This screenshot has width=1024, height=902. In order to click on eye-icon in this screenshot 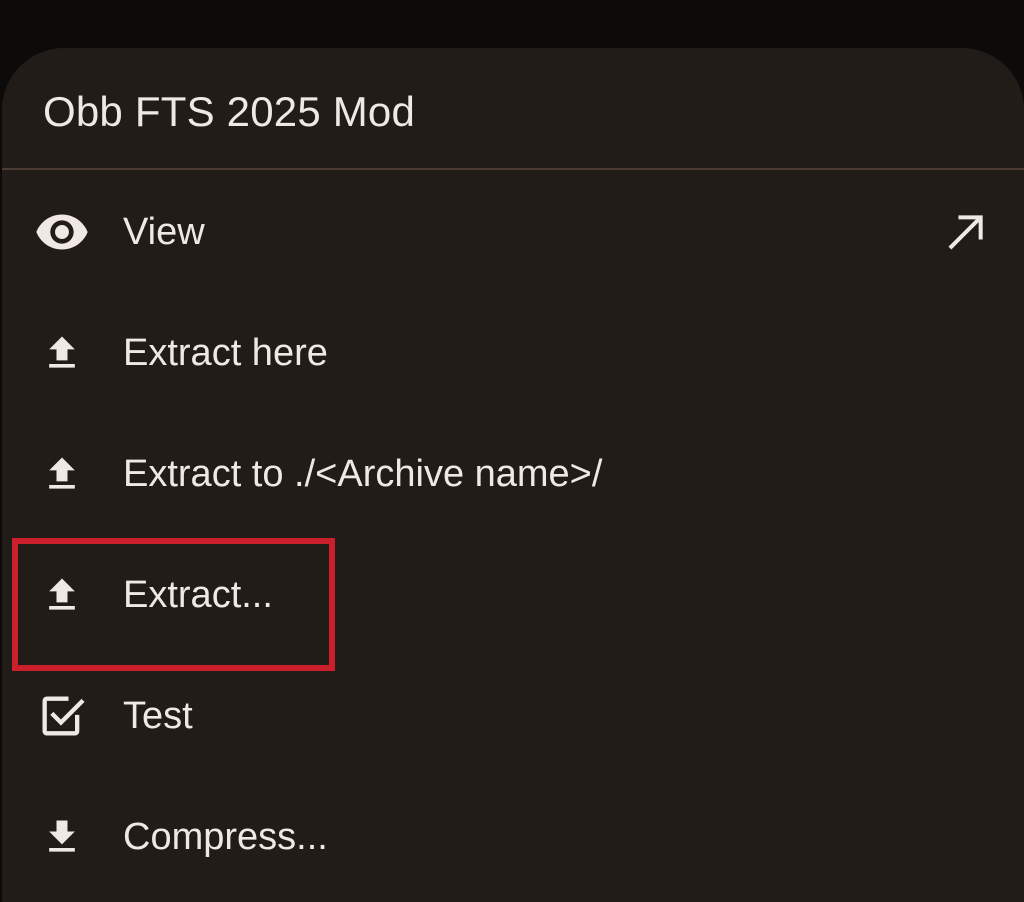, I will do `click(62, 232)`.